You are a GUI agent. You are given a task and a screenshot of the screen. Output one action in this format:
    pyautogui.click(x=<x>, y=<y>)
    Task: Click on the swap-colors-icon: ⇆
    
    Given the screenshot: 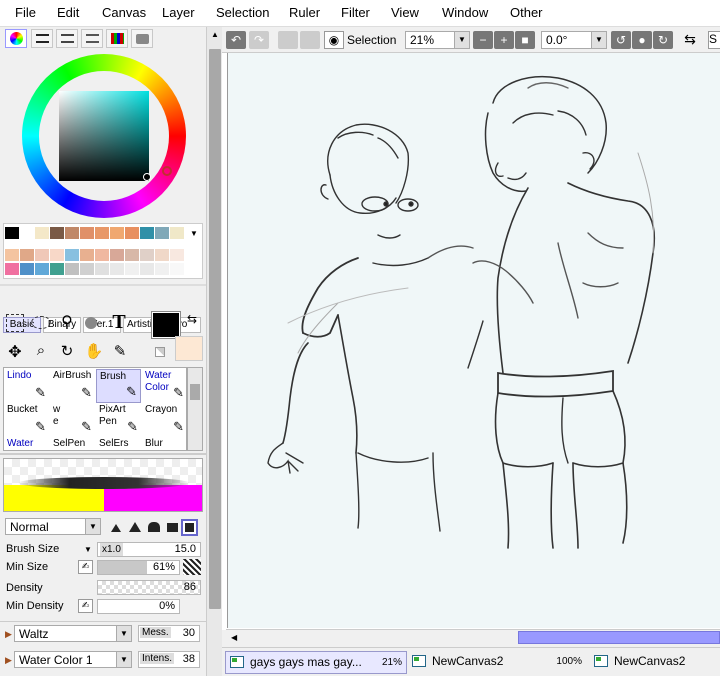 What is the action you would take?
    pyautogui.click(x=192, y=319)
    